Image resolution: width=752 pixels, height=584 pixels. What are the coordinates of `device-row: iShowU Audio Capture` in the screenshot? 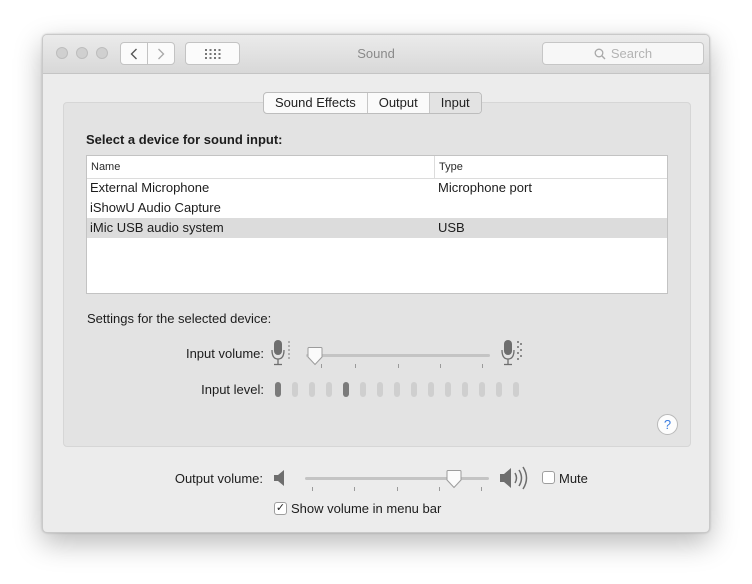 It's located at (377, 208).